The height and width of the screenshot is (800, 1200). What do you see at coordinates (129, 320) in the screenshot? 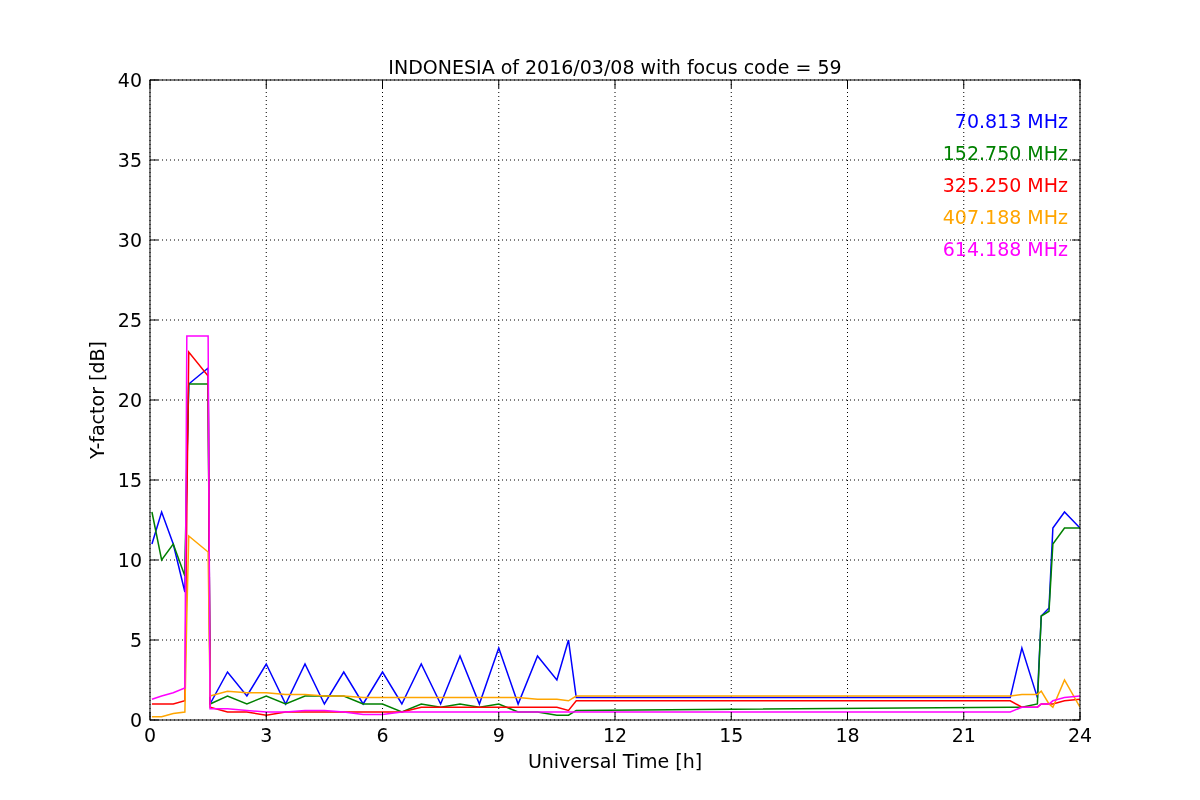
I see `tick-label: 25` at bounding box center [129, 320].